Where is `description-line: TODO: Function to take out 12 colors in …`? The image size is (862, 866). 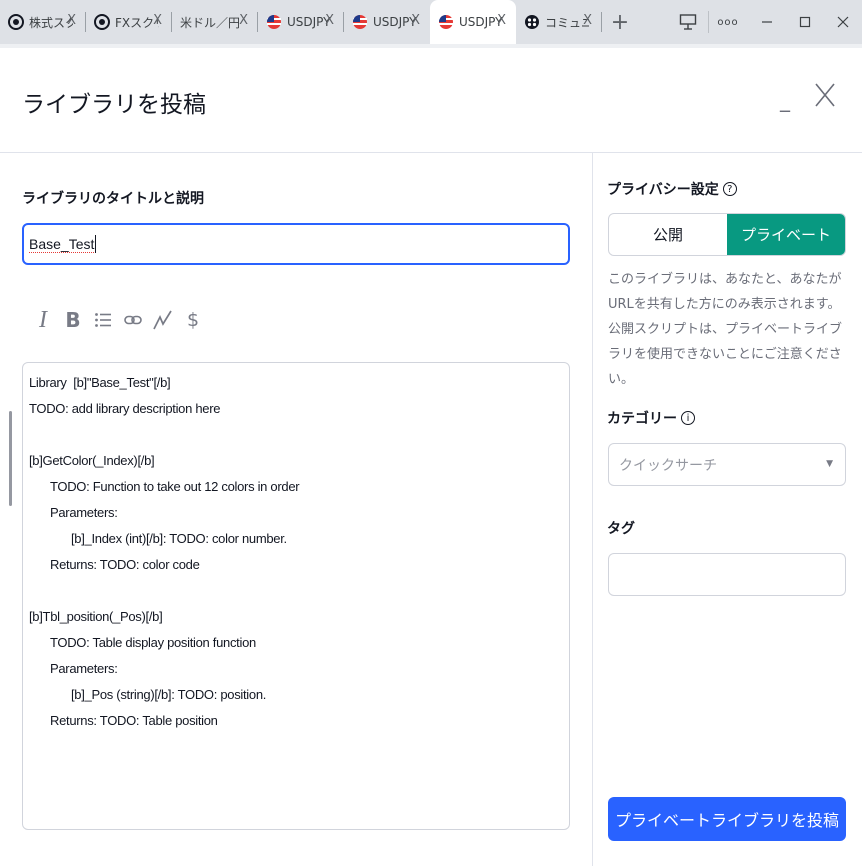
description-line: TODO: Function to take out 12 colors in … is located at coordinates (175, 486).